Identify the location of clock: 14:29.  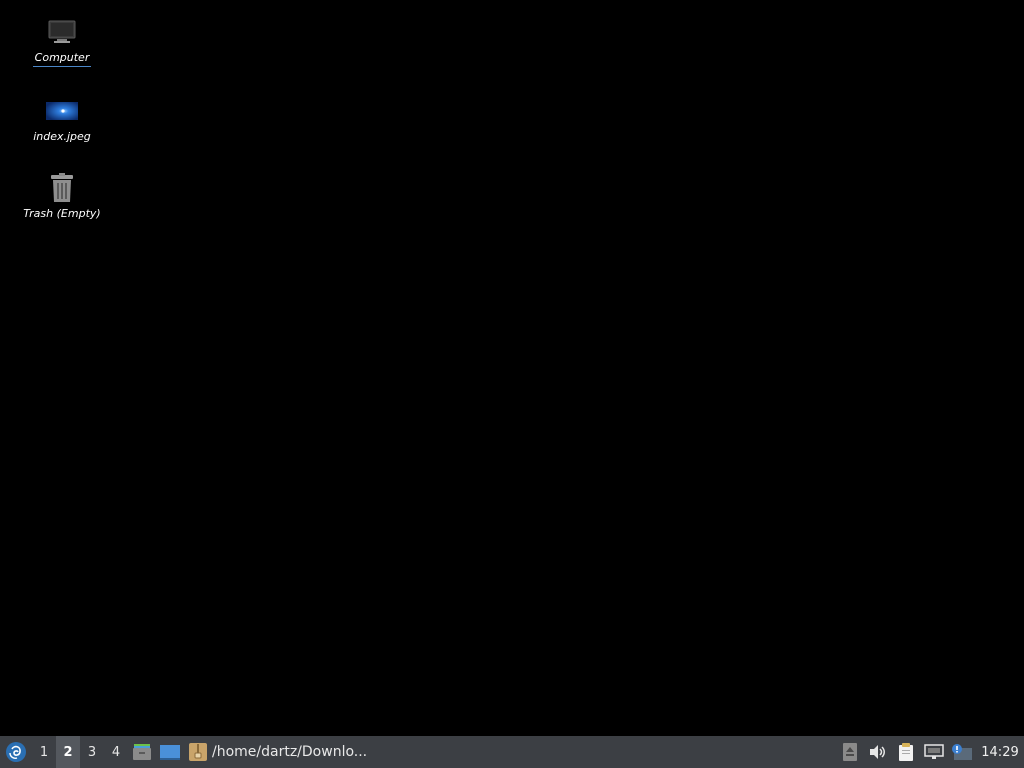
(1000, 752).